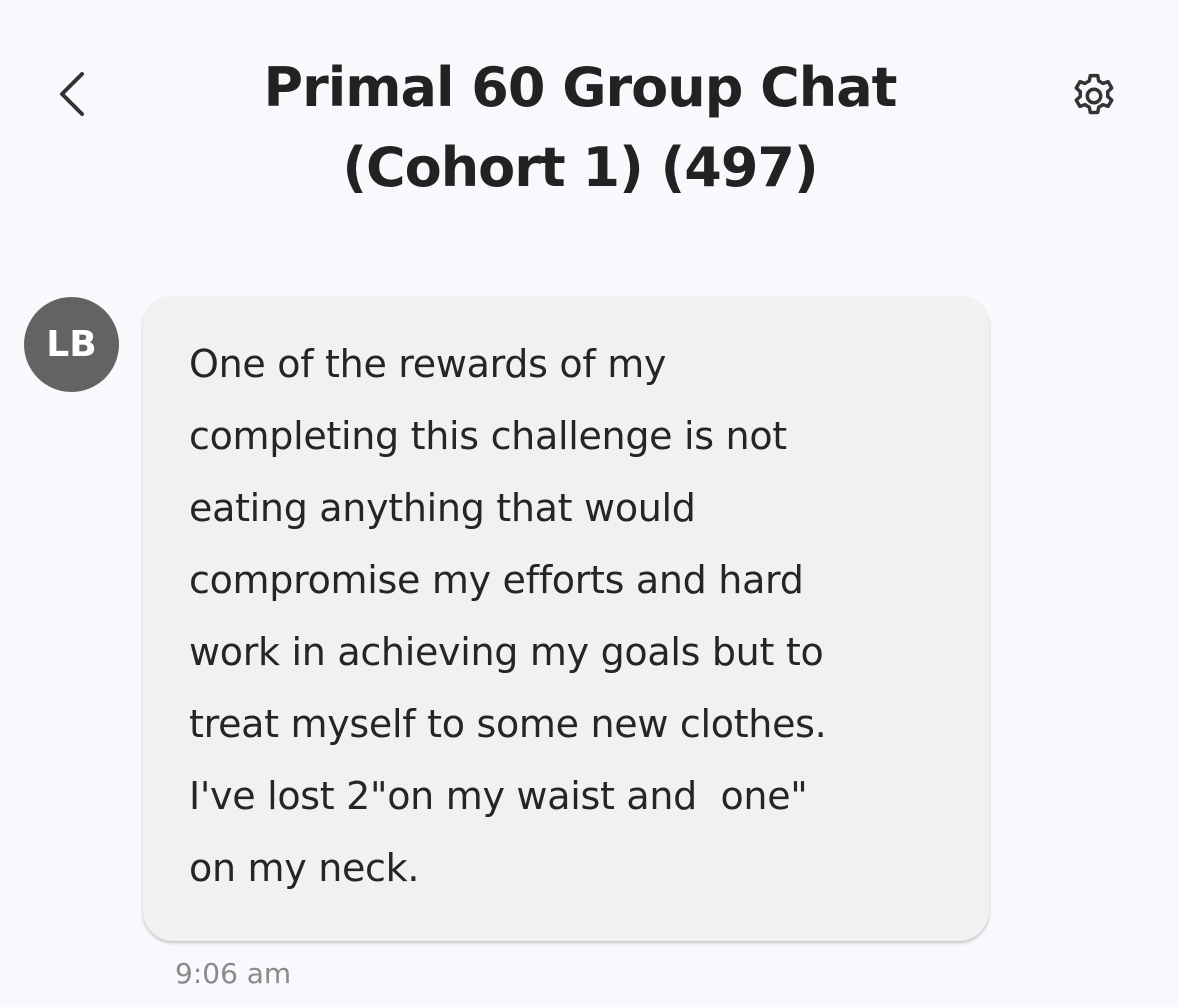 The image size is (1179, 1007). Describe the element at coordinates (233, 973) in the screenshot. I see `message-timestamp: 9:06 am` at that location.